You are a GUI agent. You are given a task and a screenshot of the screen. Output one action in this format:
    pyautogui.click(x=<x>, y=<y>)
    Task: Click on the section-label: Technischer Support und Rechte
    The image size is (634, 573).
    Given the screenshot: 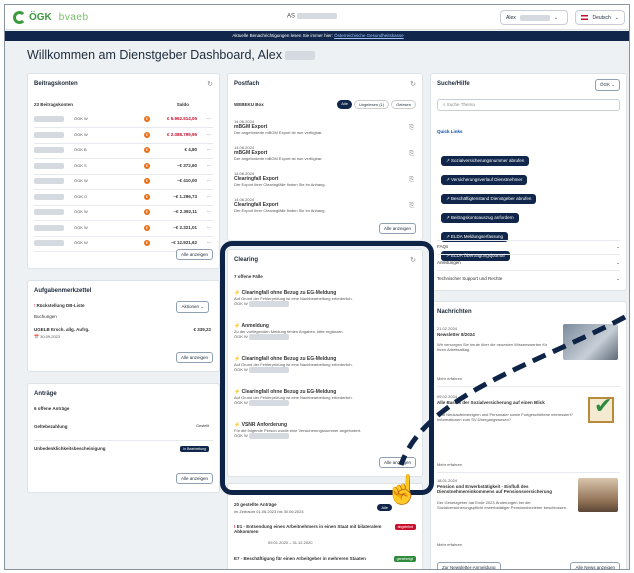 What is the action you would take?
    pyautogui.click(x=470, y=278)
    